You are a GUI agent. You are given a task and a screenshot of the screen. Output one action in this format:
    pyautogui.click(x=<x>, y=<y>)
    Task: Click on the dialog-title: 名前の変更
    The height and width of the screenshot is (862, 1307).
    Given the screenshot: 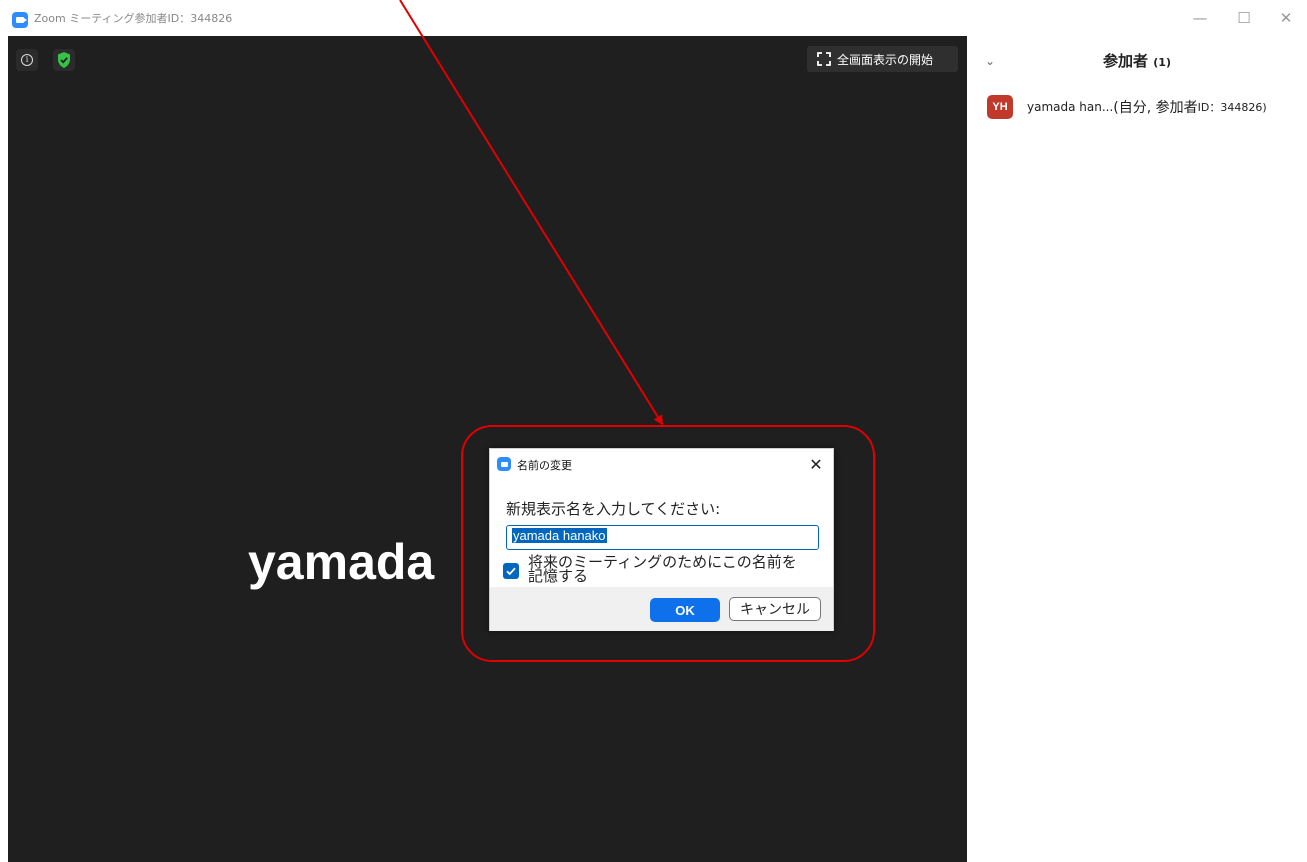 What is the action you would take?
    pyautogui.click(x=544, y=465)
    